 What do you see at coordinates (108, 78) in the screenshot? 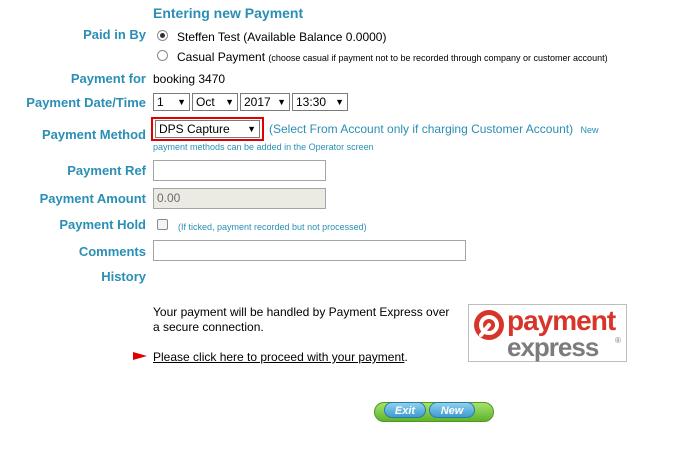
I see `payment-for-label: Payment for` at bounding box center [108, 78].